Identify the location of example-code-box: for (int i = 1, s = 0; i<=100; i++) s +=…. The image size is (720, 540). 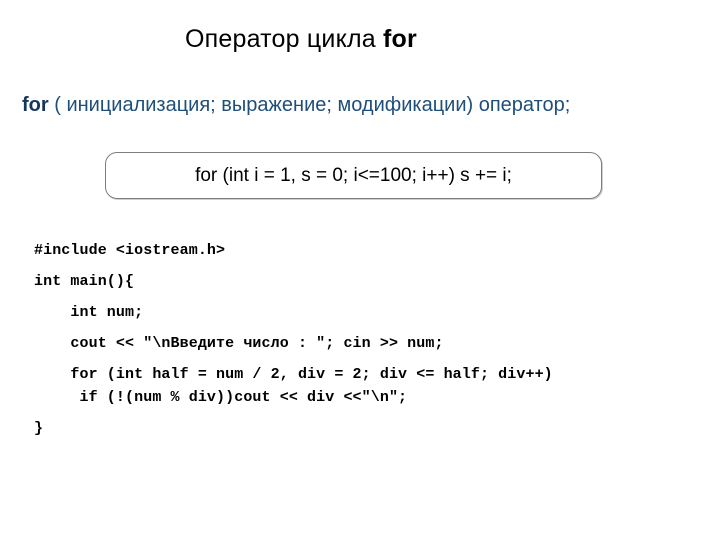
(353, 175).